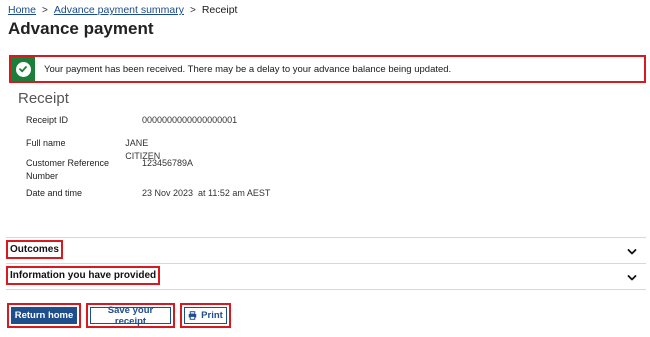  Describe the element at coordinates (190, 120) in the screenshot. I see `receipt-id-value: 0000000000000000001` at that location.